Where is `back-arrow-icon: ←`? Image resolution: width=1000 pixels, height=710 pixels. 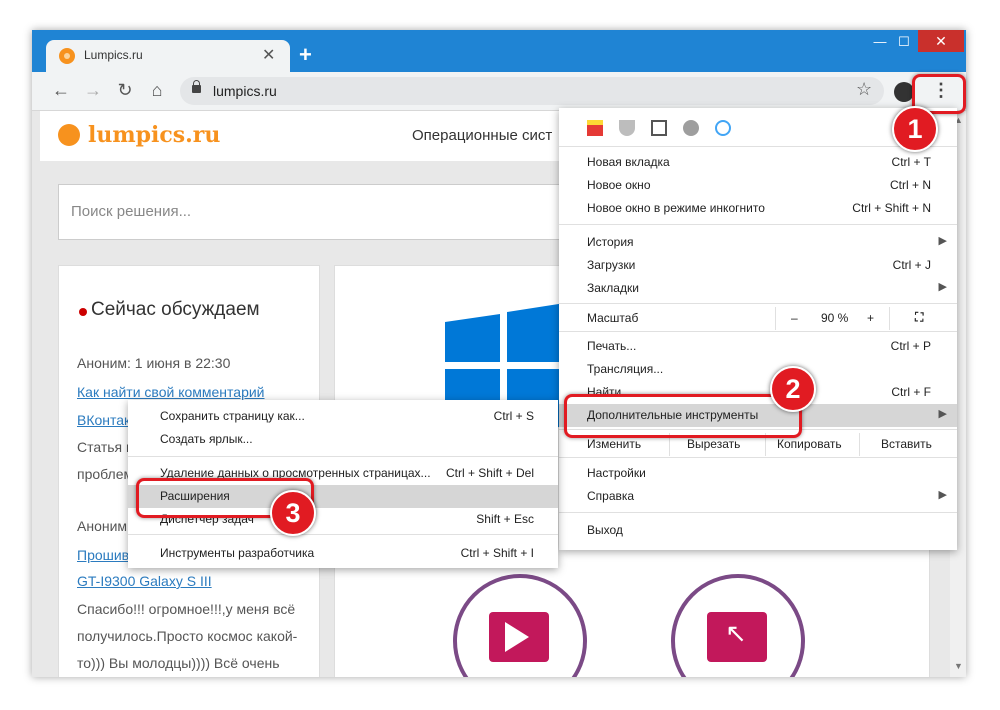 back-arrow-icon: ← is located at coordinates (61, 90).